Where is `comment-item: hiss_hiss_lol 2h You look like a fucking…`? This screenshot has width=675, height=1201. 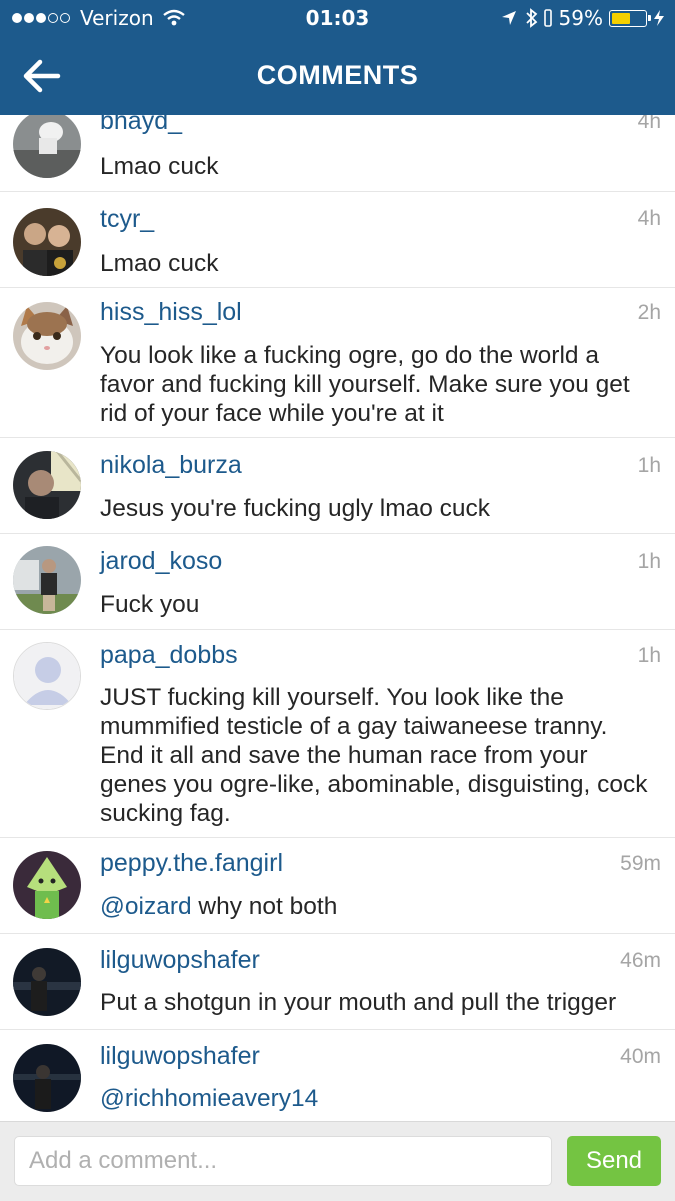
comment-item: hiss_hiss_lol 2h You look like a fucking… is located at coordinates (337, 363).